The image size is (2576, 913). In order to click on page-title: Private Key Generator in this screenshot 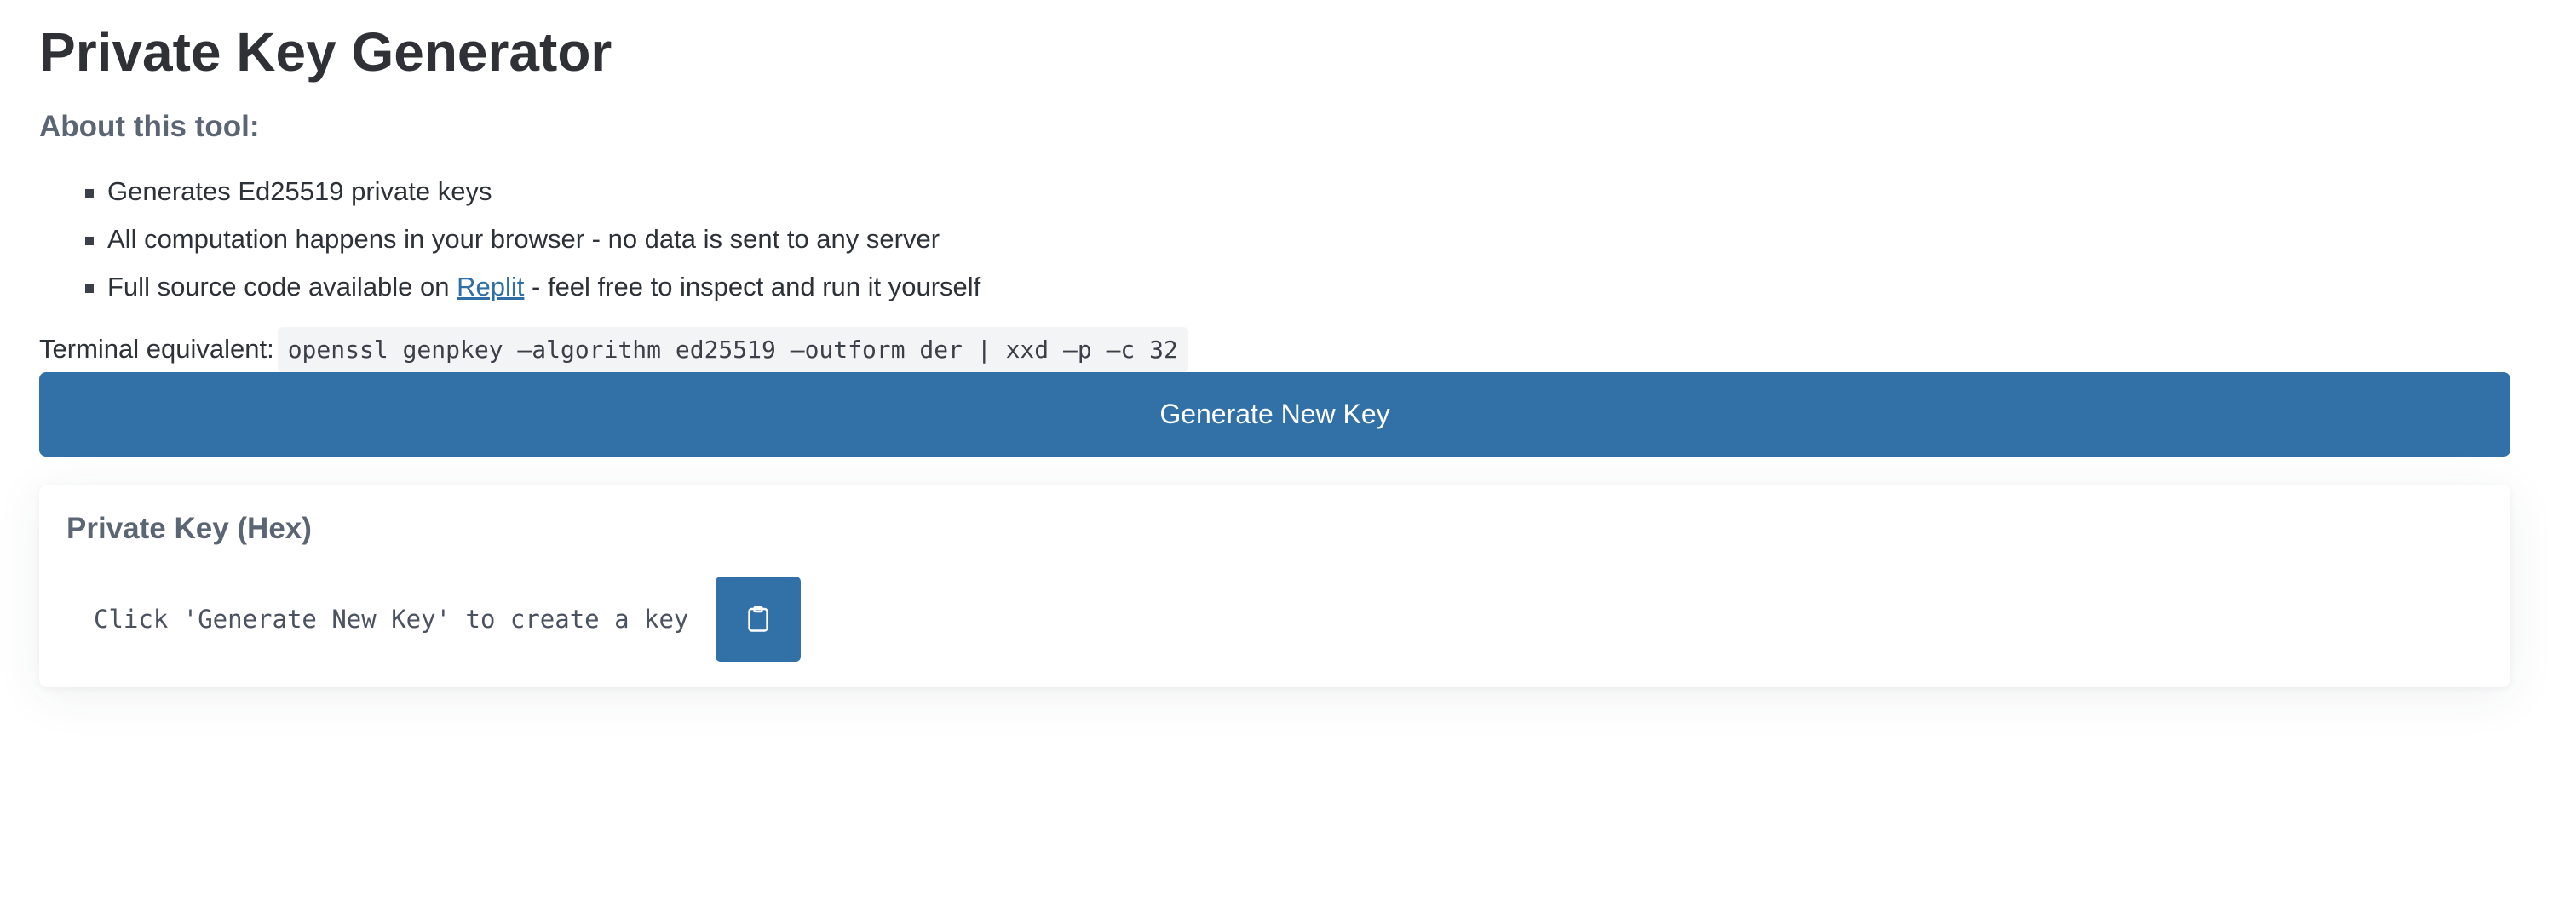, I will do `click(325, 52)`.